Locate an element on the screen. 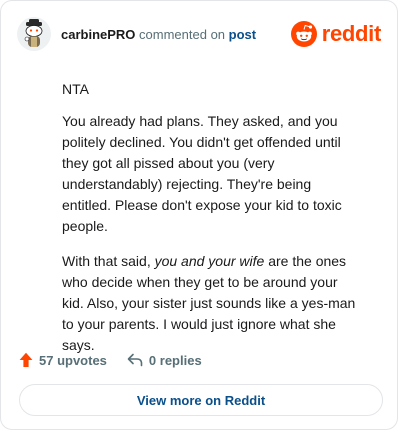 Image resolution: width=400 pixels, height=432 pixels. upvote-arrow-icon is located at coordinates (26, 359).